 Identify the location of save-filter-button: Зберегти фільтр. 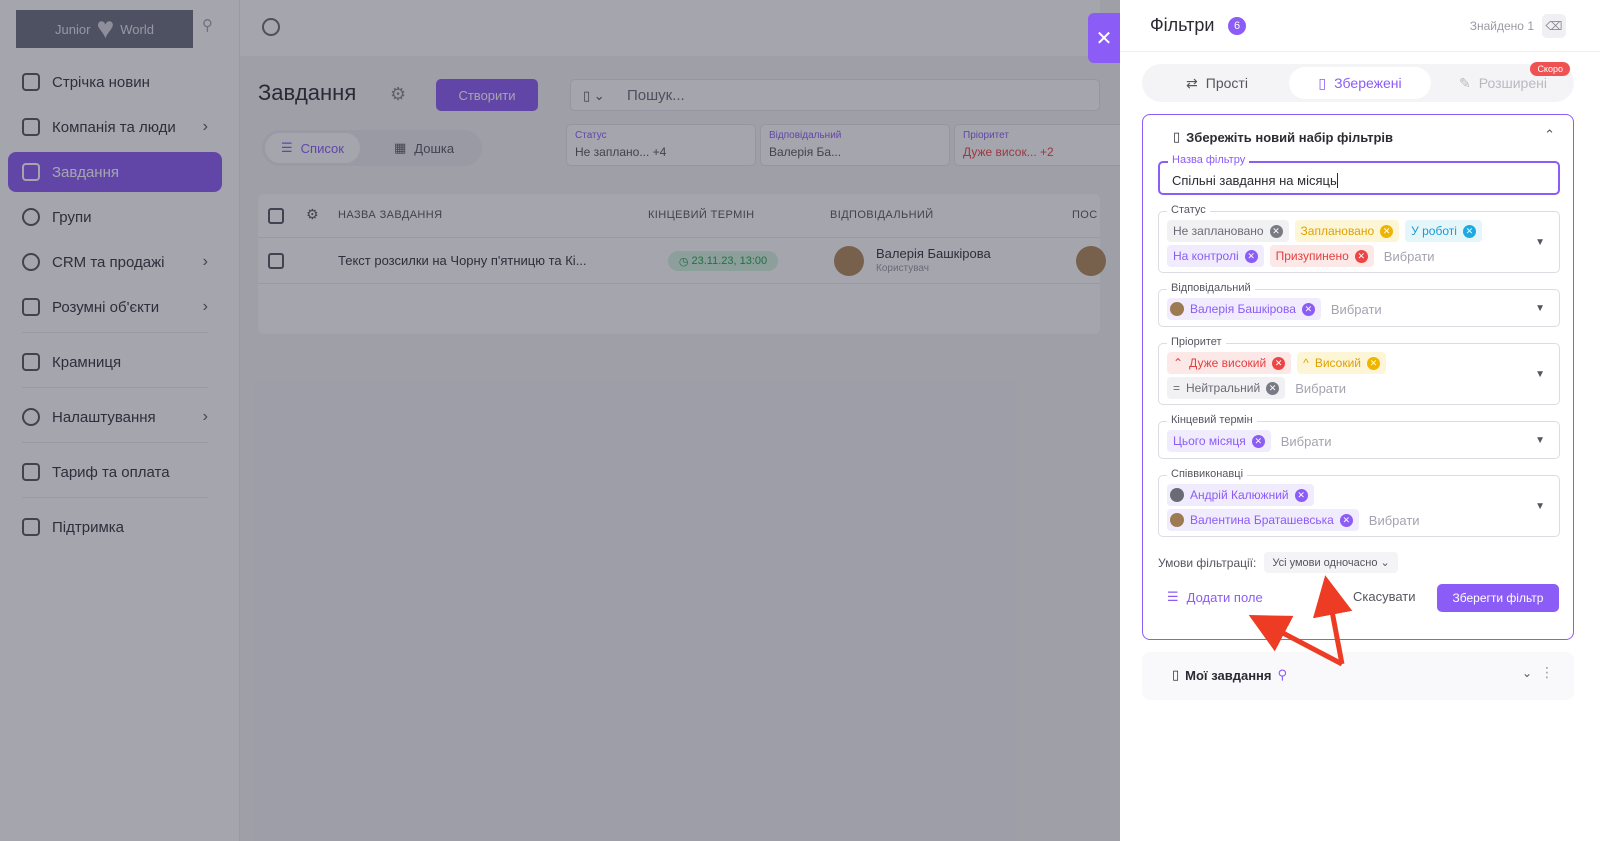
(1498, 598).